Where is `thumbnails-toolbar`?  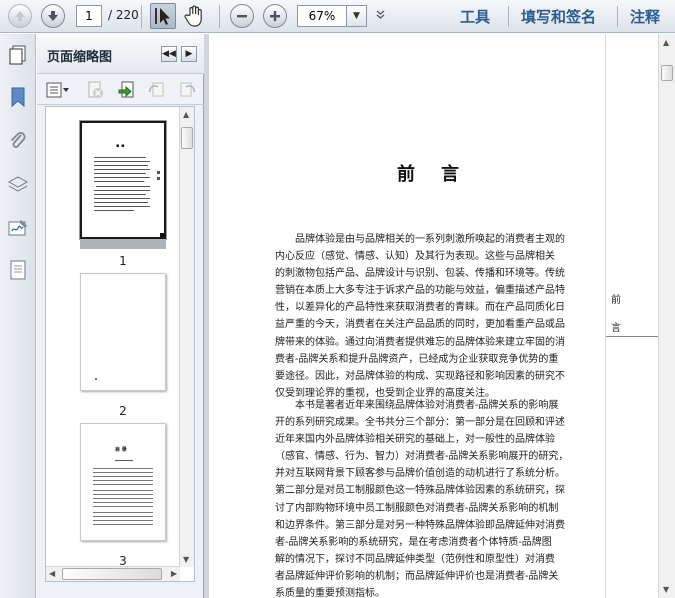 thumbnails-toolbar is located at coordinates (120, 90).